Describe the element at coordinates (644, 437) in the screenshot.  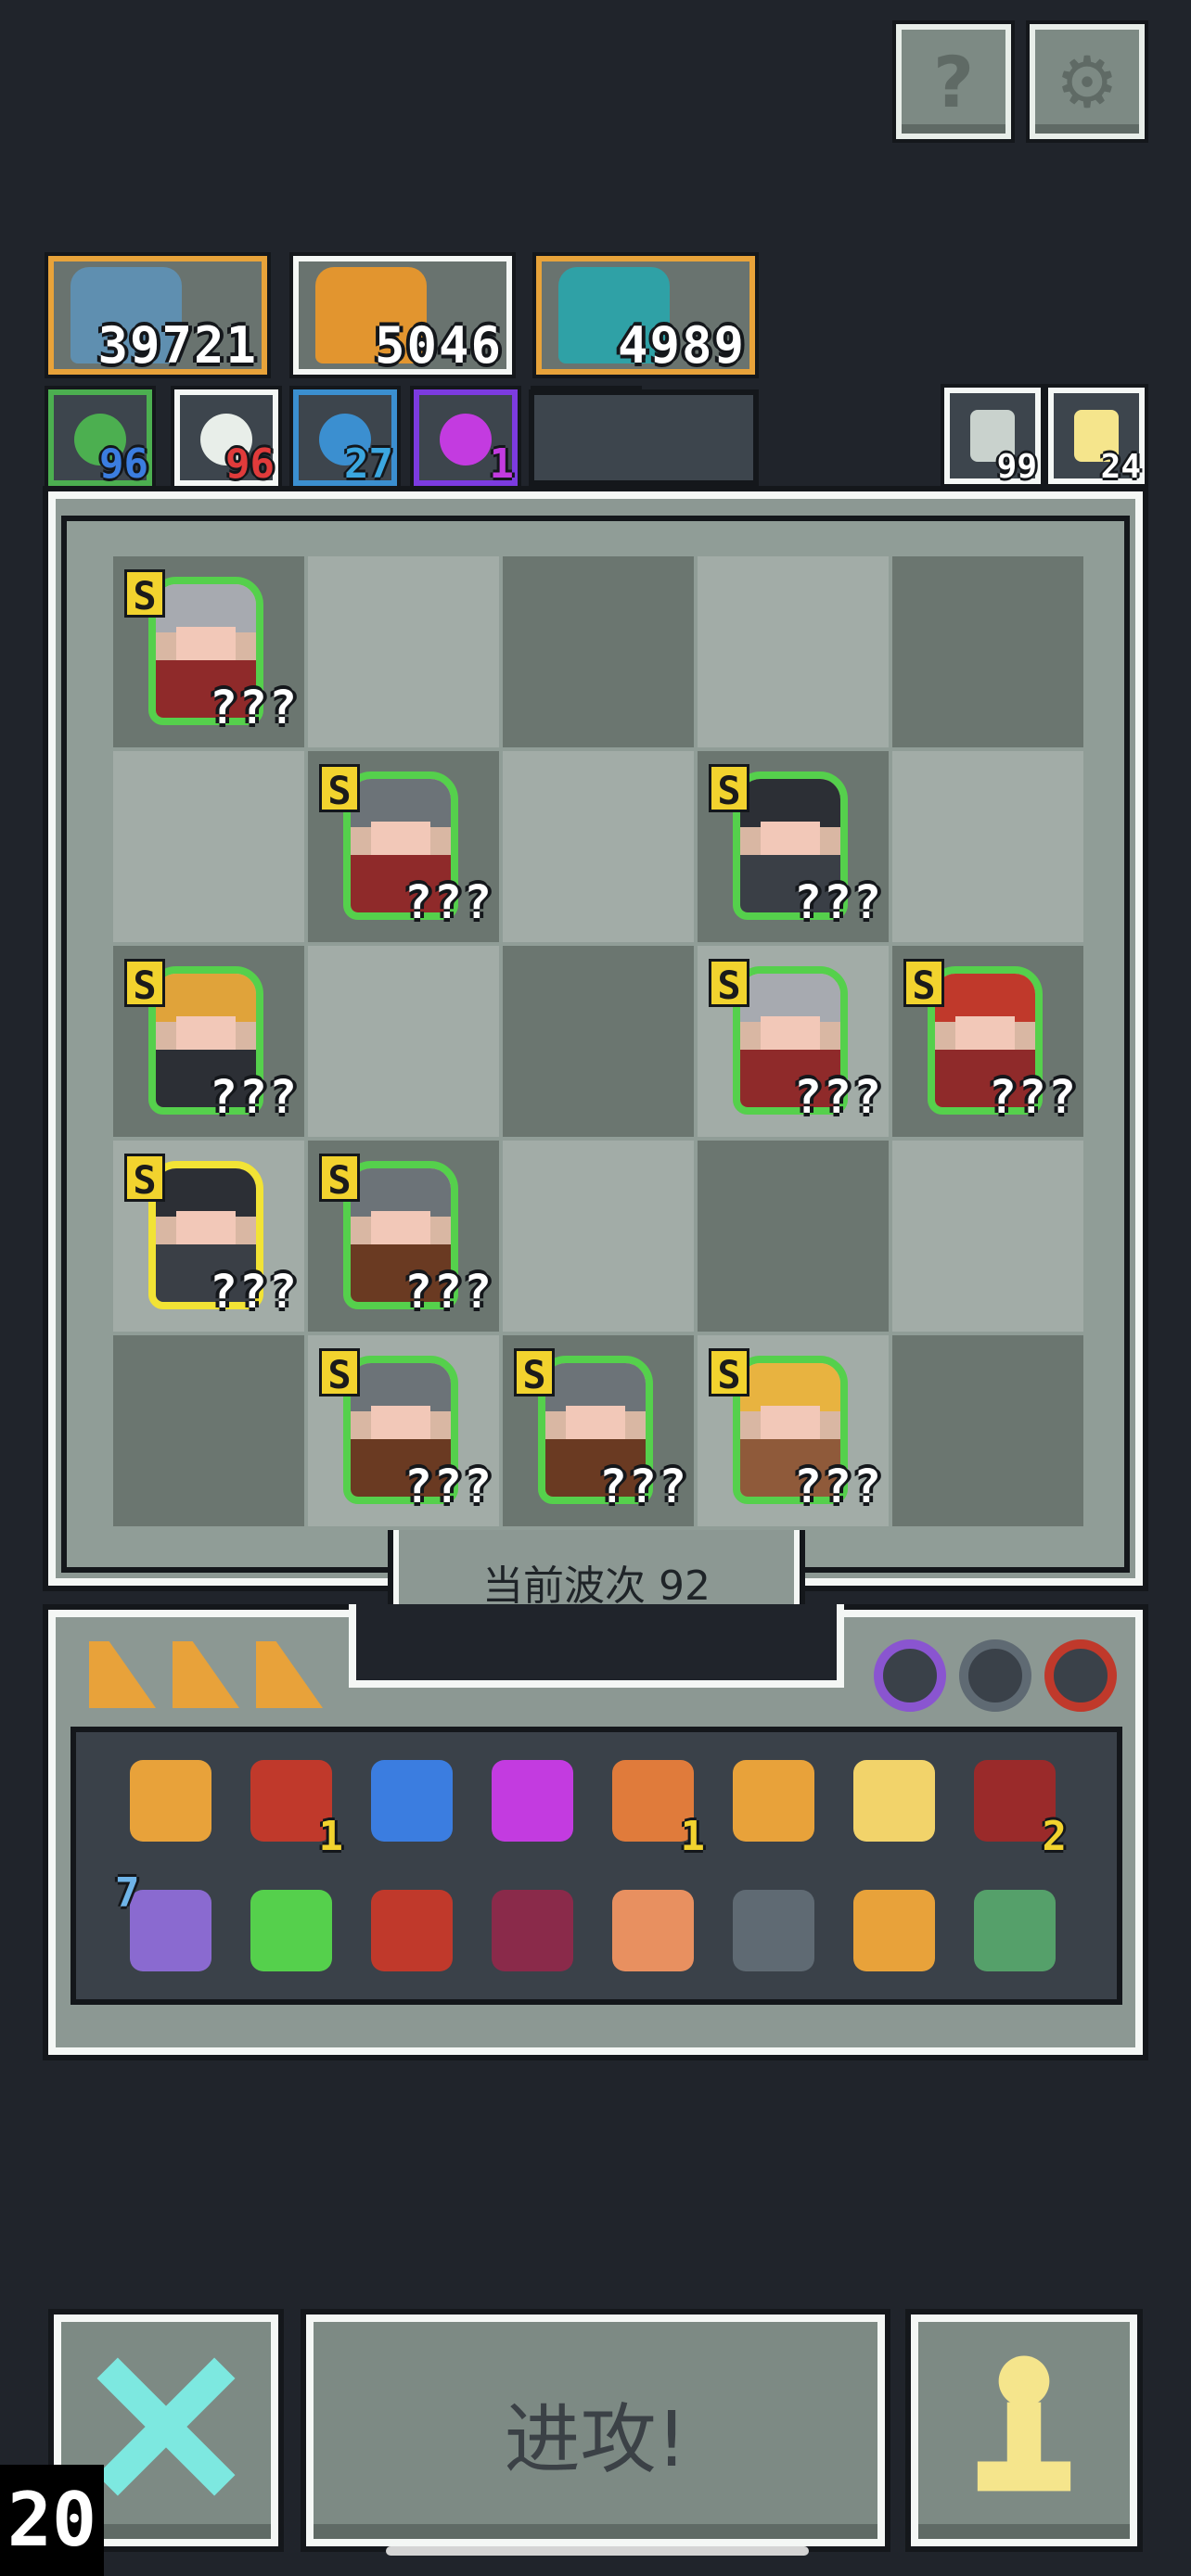
I see `empty-chip-slot` at that location.